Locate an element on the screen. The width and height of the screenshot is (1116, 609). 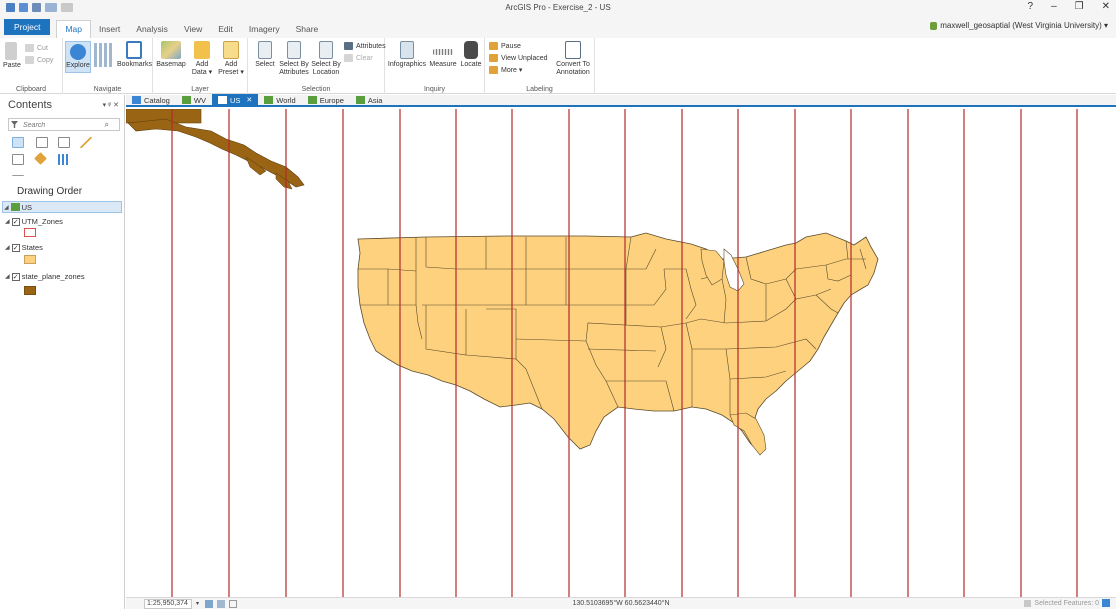
clipboard-group: Paste Cut Copy Clipboard is located at coordinates (31, 66).